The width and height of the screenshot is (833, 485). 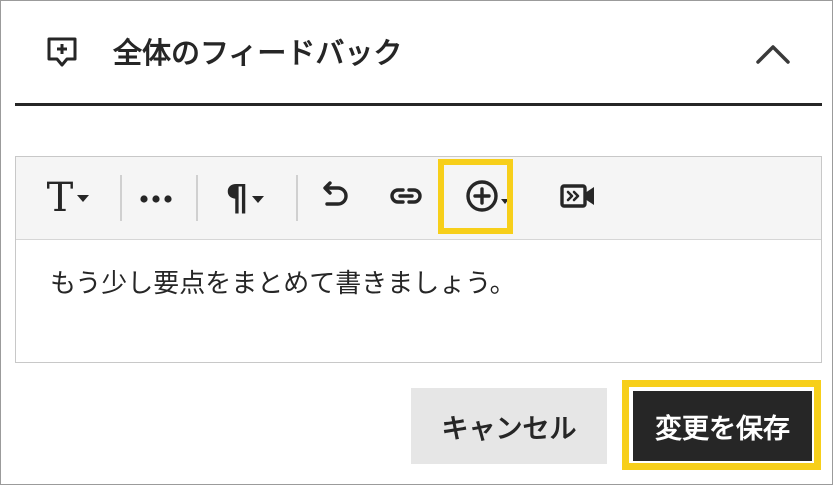 I want to click on paragraph-style-button: ¶, so click(x=245, y=199).